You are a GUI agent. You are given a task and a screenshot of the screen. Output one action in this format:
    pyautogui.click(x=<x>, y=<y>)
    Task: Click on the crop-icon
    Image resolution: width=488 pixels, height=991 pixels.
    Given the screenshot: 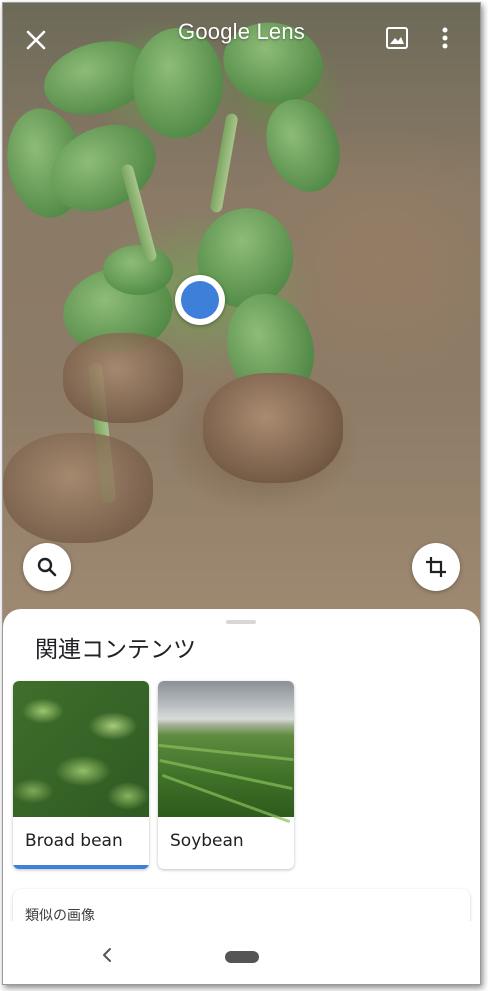 What is the action you would take?
    pyautogui.click(x=436, y=567)
    